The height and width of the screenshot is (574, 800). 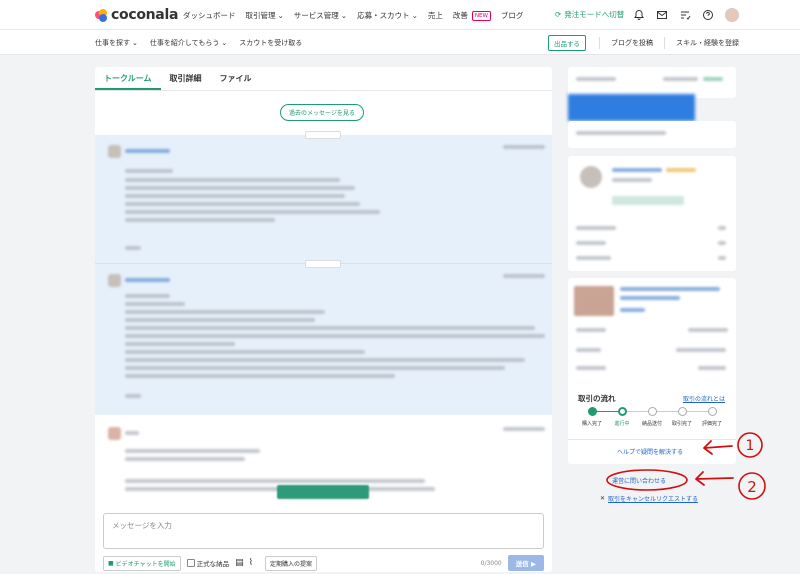 I want to click on checkbox-box, so click(x=190, y=563).